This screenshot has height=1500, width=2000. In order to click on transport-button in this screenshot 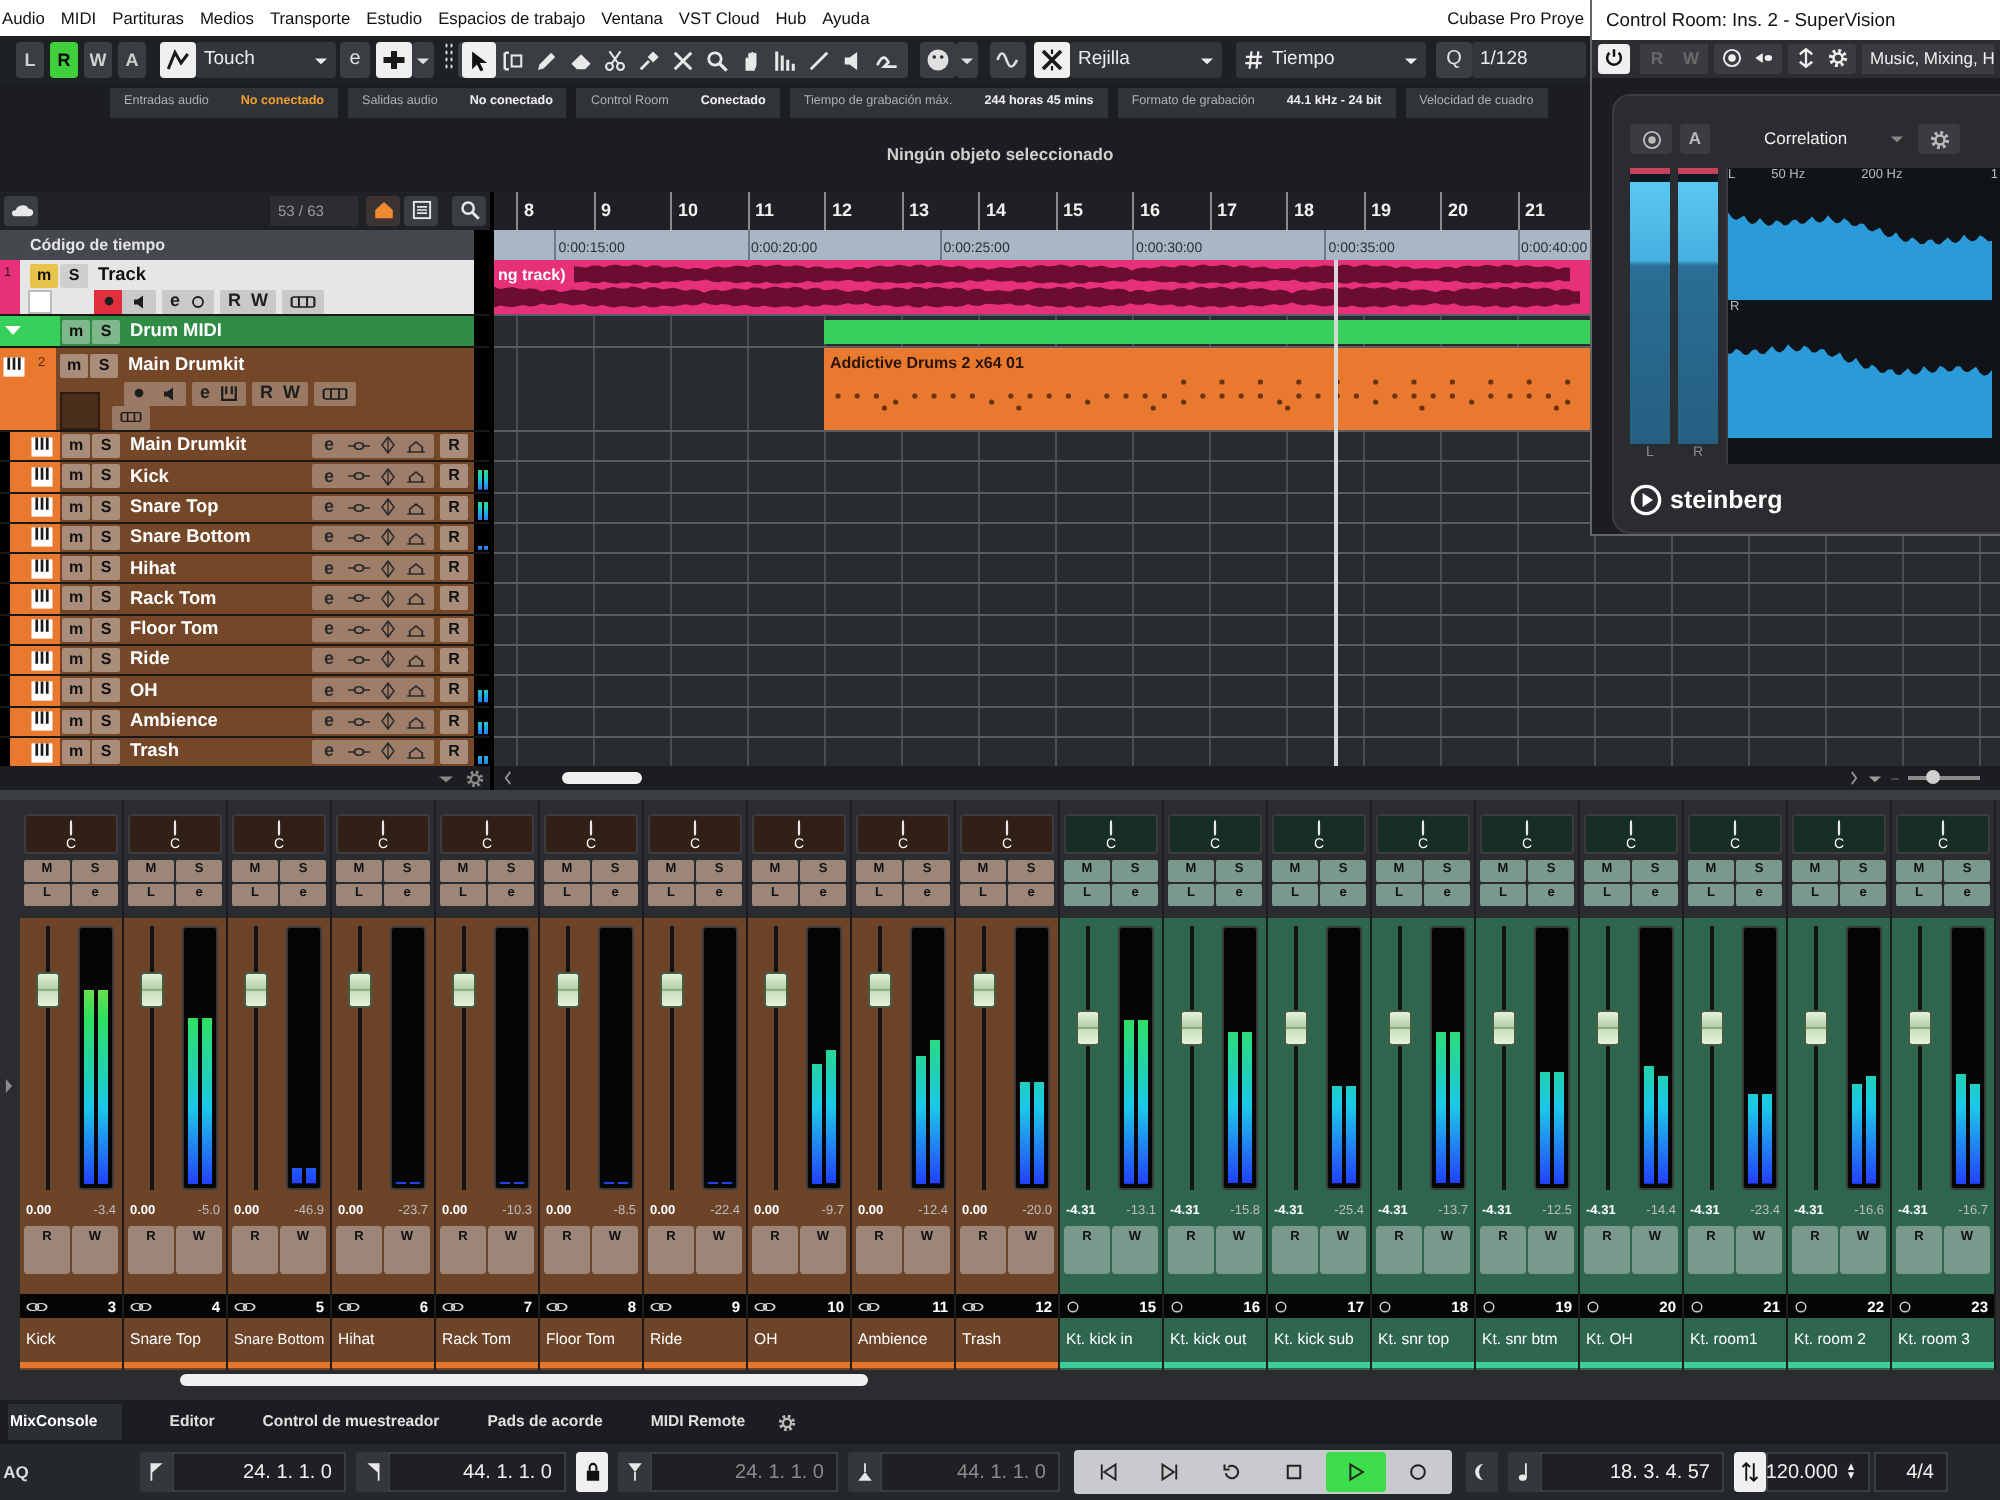, I will do `click(1356, 1472)`.